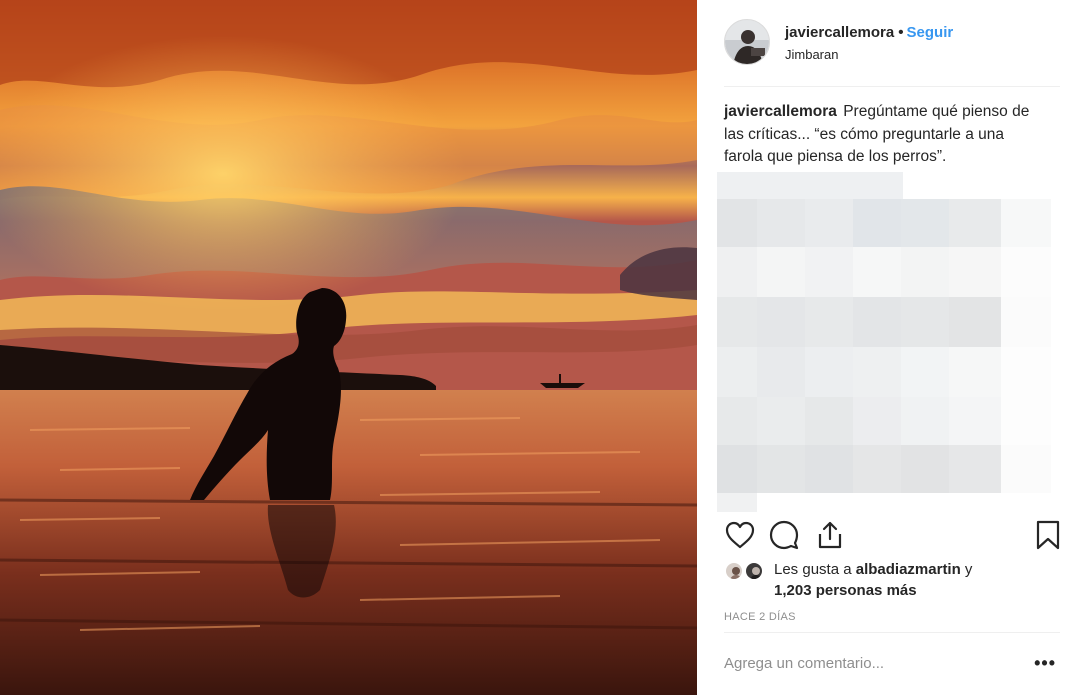  I want to click on bookmark-icon, so click(1048, 535).